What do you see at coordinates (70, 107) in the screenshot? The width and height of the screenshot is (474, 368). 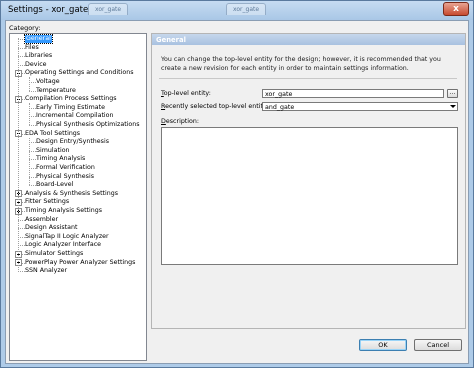 I see `tree-item-label: Early Timing Estimate` at bounding box center [70, 107].